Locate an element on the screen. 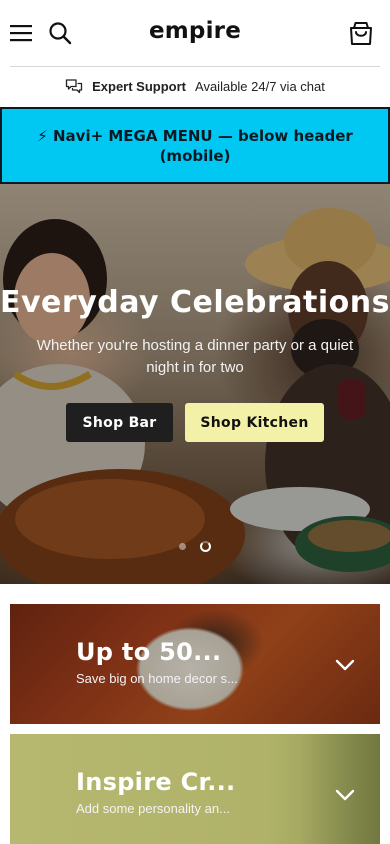 The width and height of the screenshot is (390, 844). shop-kitchen-button: Shop Kitchen is located at coordinates (254, 422).